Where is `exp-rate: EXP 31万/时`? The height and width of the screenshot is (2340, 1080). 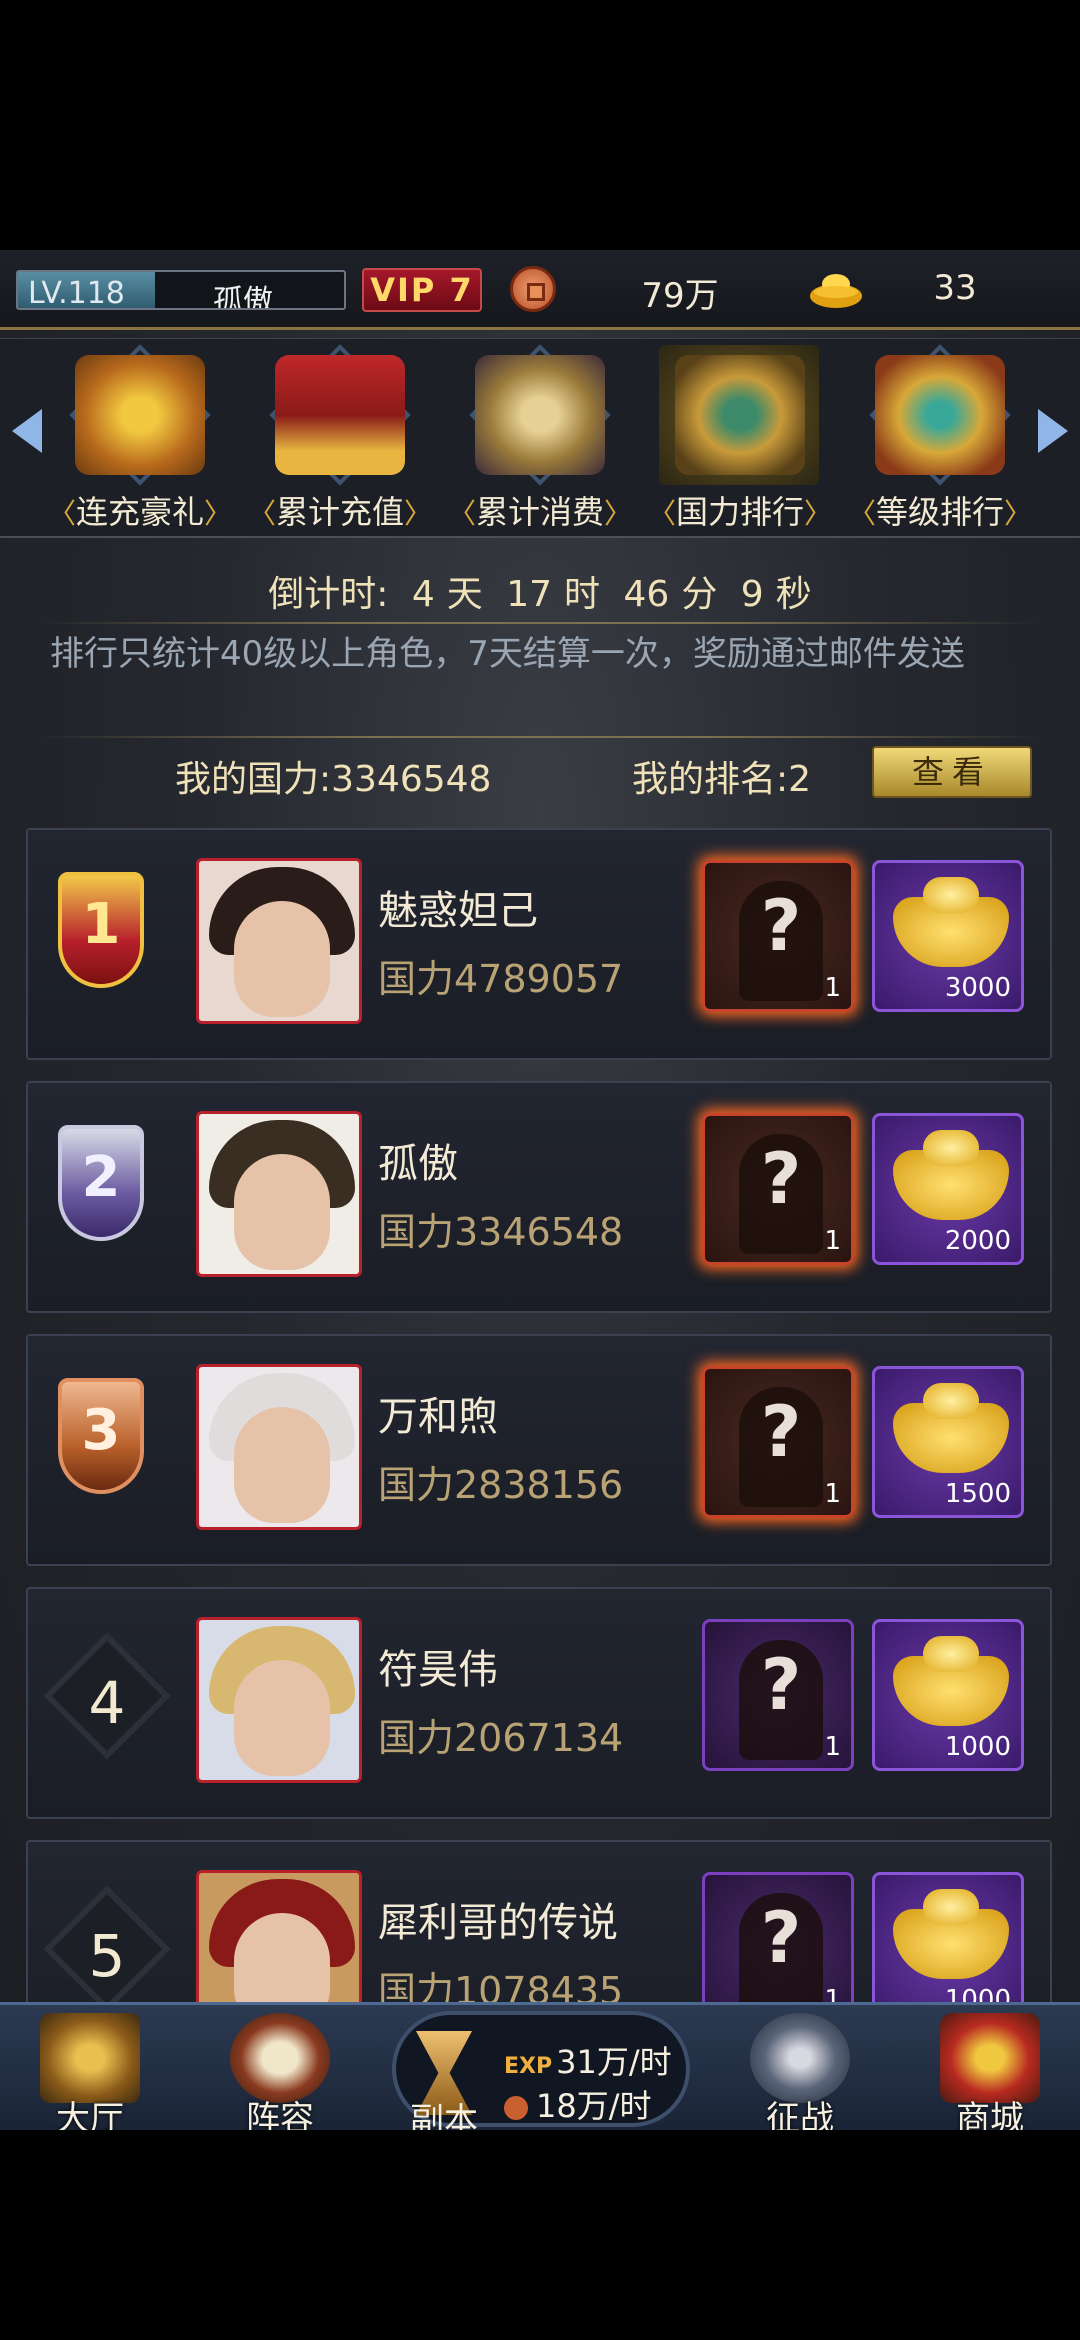
exp-rate: EXP 31万/时 is located at coordinates (588, 2062).